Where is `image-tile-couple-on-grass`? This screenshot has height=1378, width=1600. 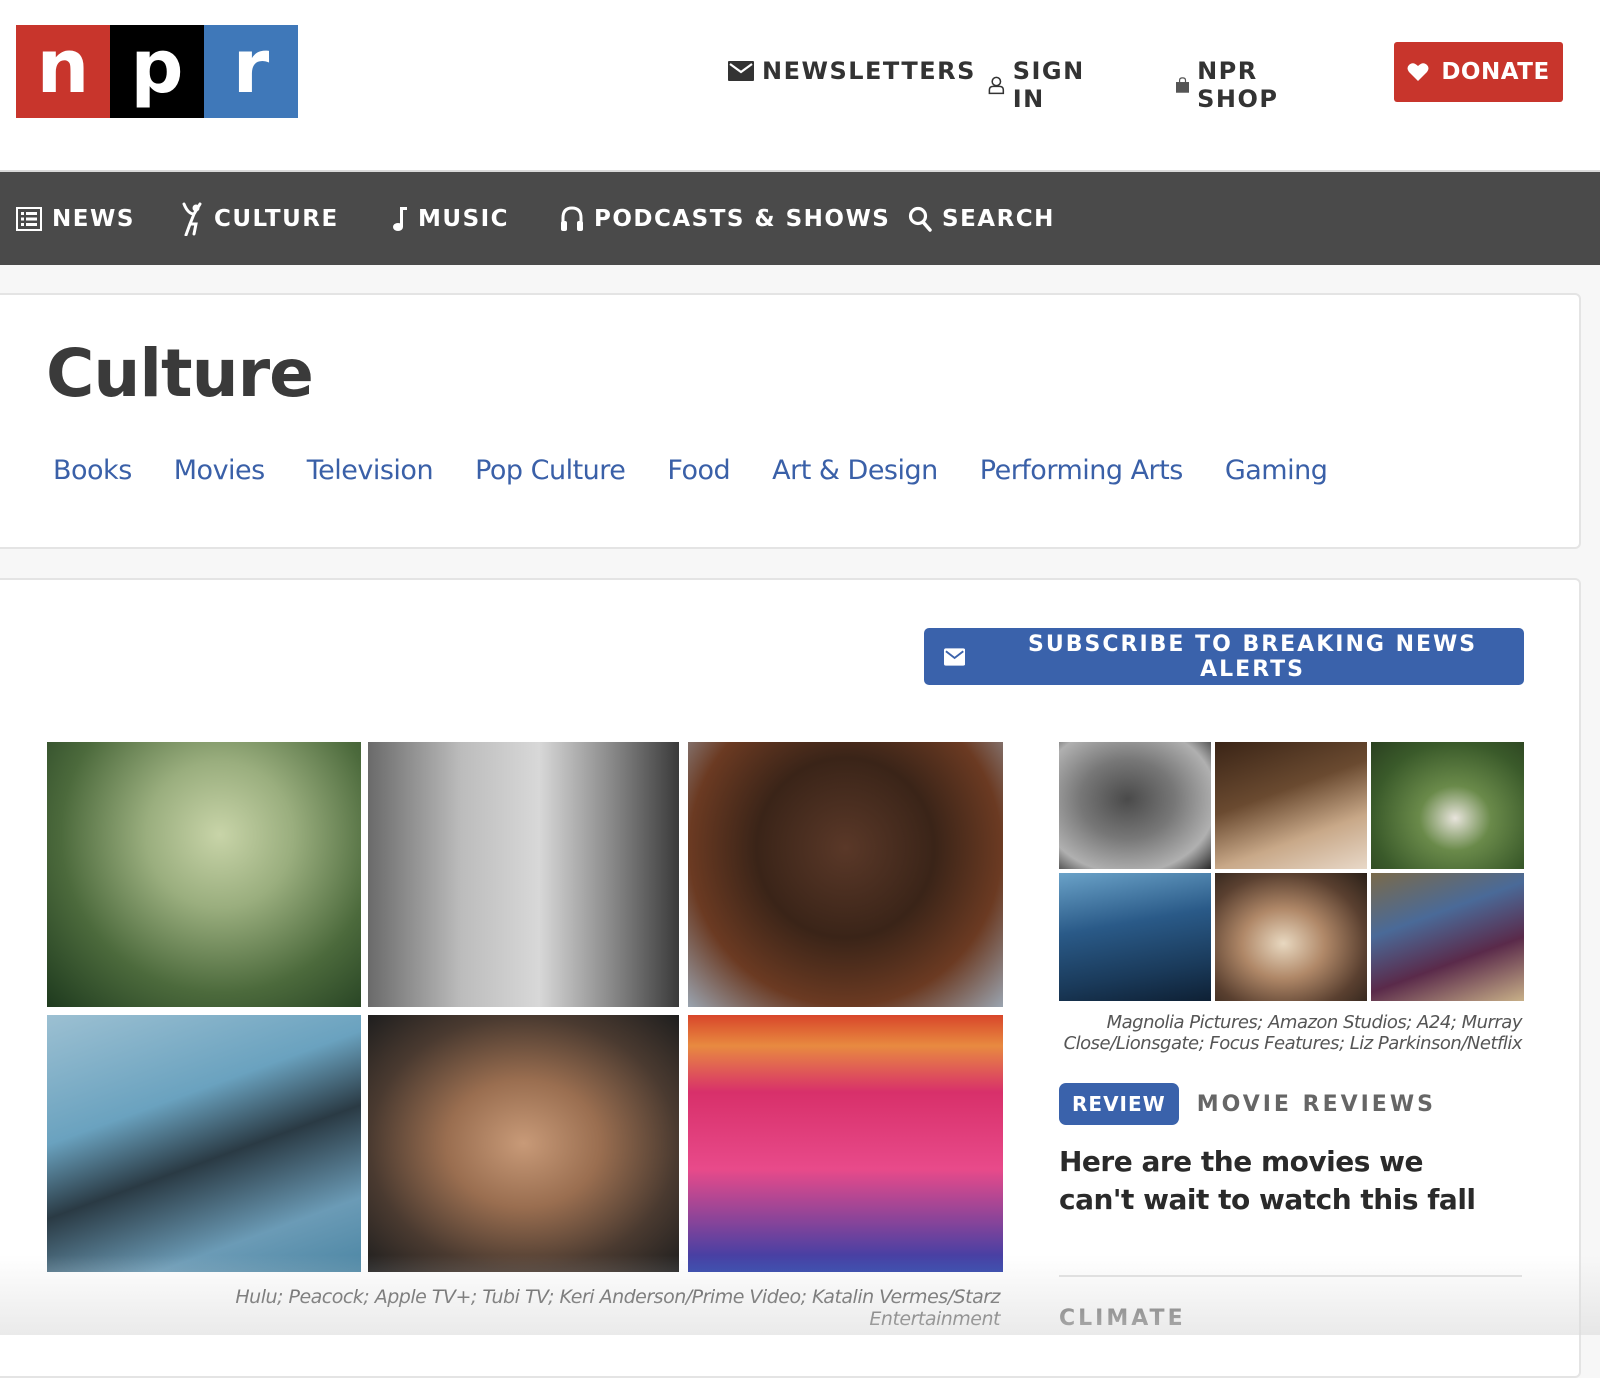 image-tile-couple-on-grass is located at coordinates (1447, 937).